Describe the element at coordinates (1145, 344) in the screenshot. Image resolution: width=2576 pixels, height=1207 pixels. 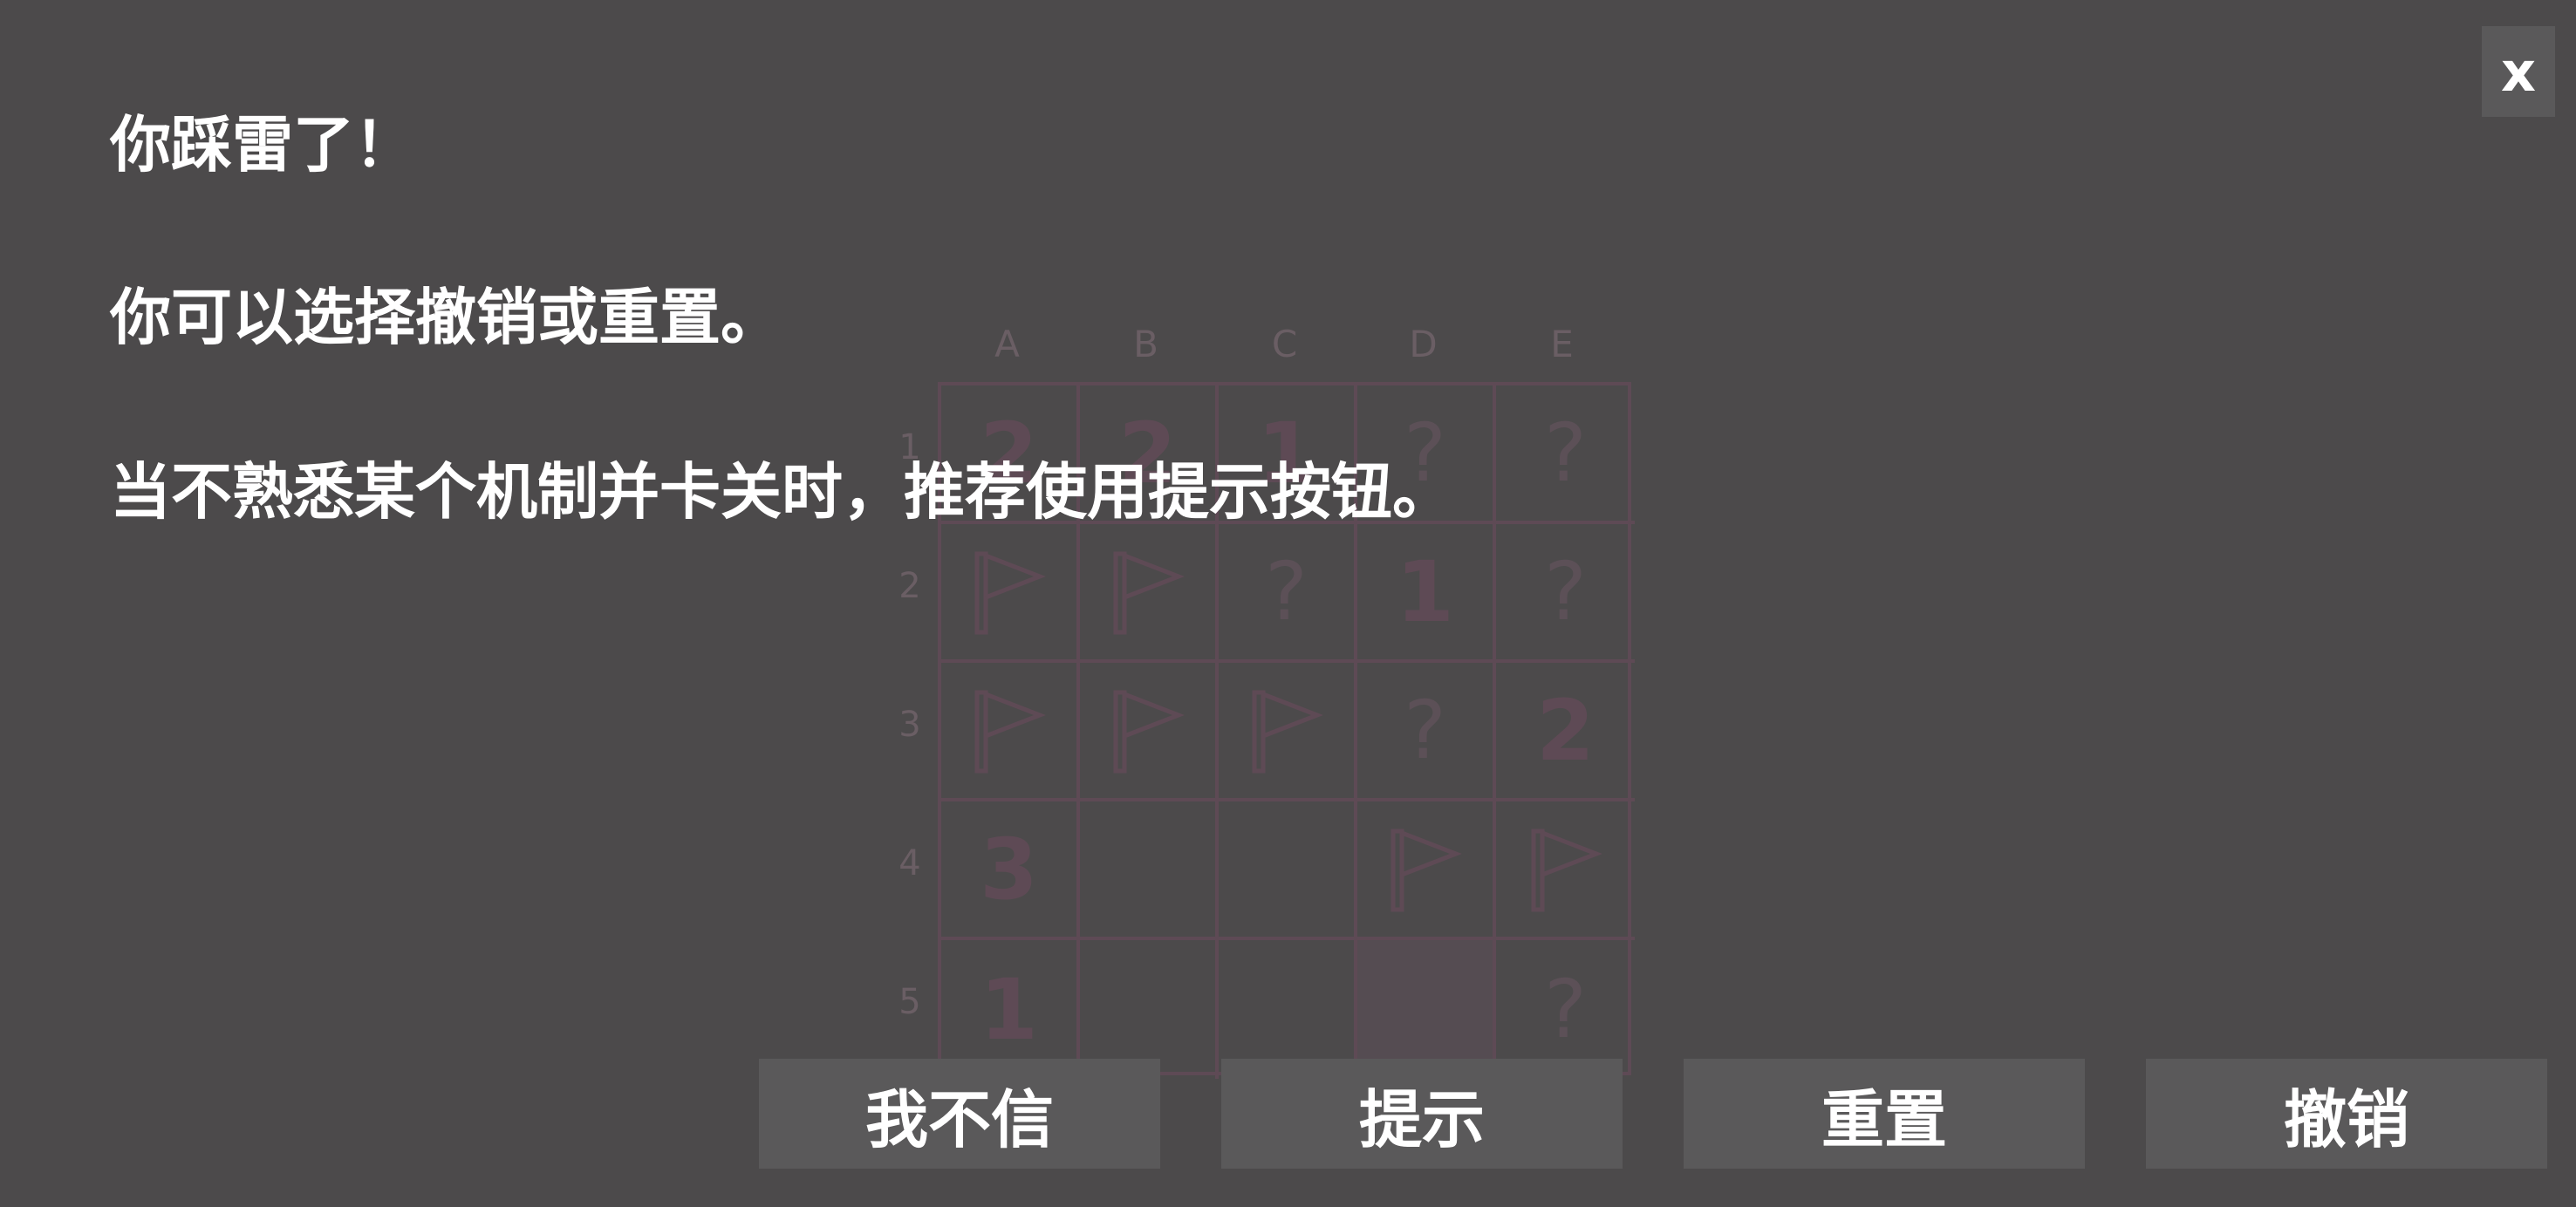
I see `column-label-b: B` at that location.